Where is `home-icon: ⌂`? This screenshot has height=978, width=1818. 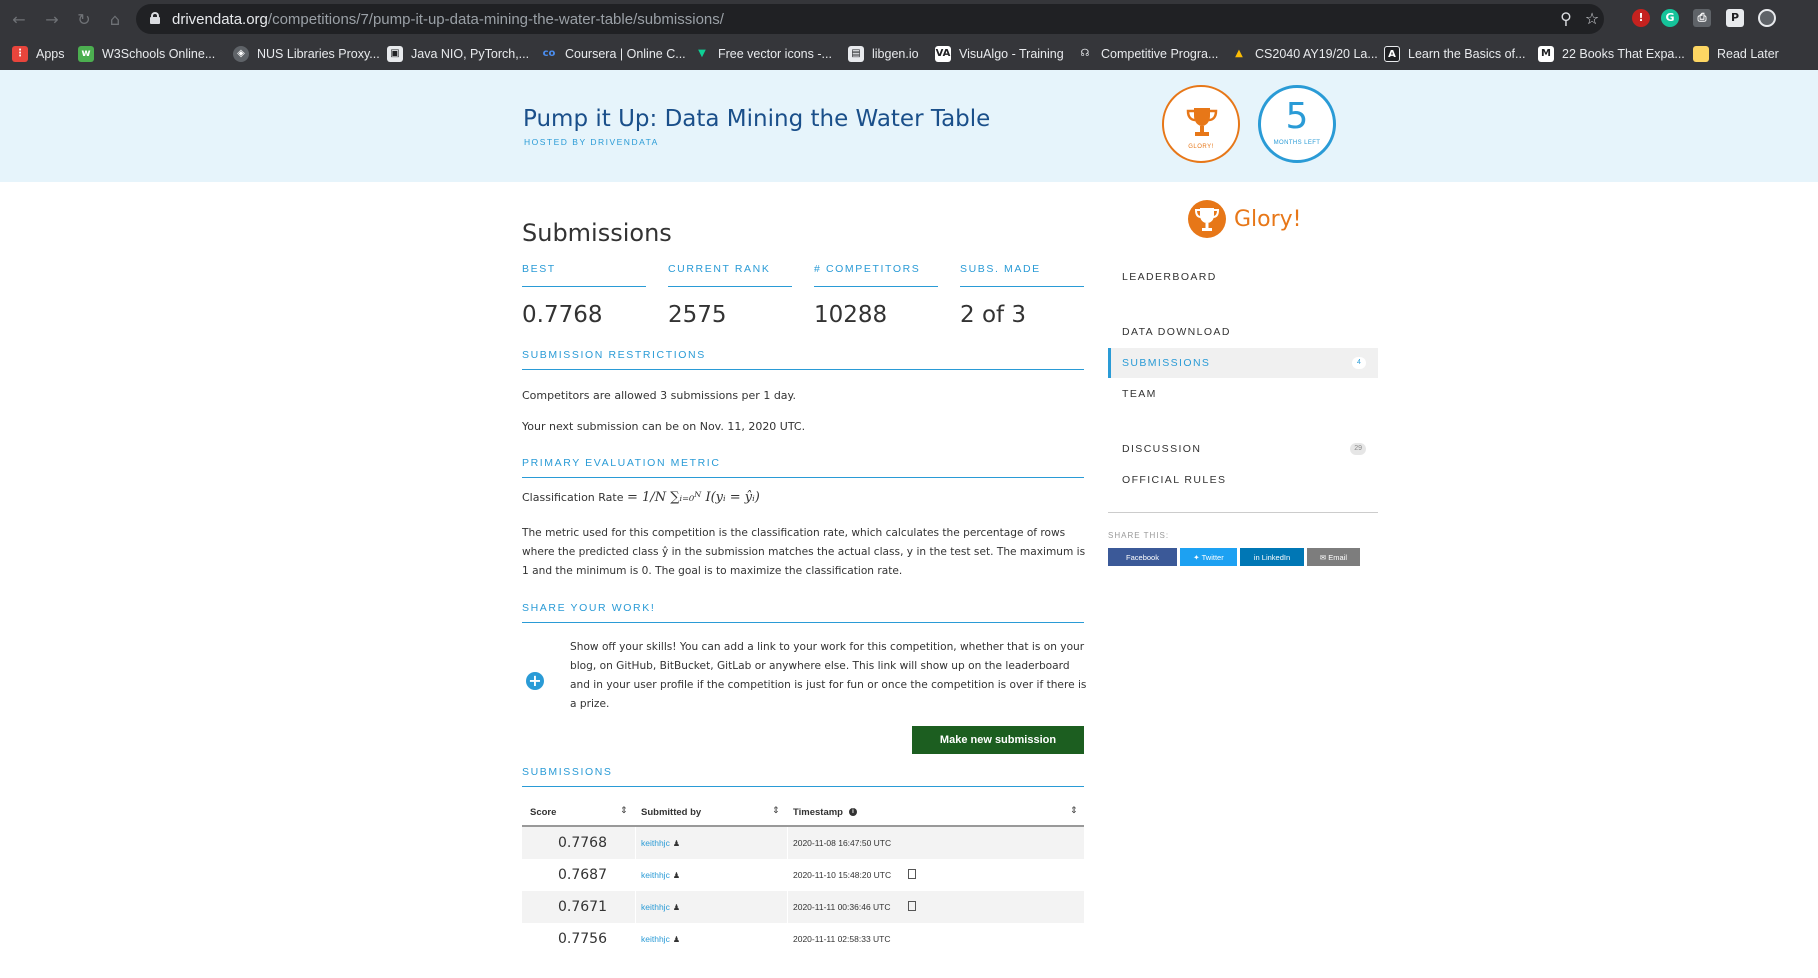
home-icon: ⌂ is located at coordinates (115, 20).